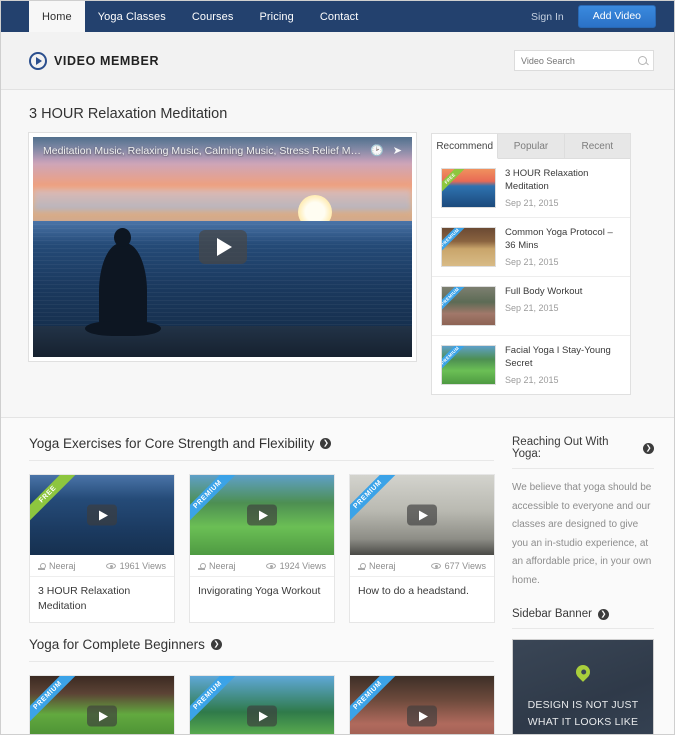  Describe the element at coordinates (262, 566) in the screenshot. I see `card-meta: Neeraj 1924 Views` at that location.